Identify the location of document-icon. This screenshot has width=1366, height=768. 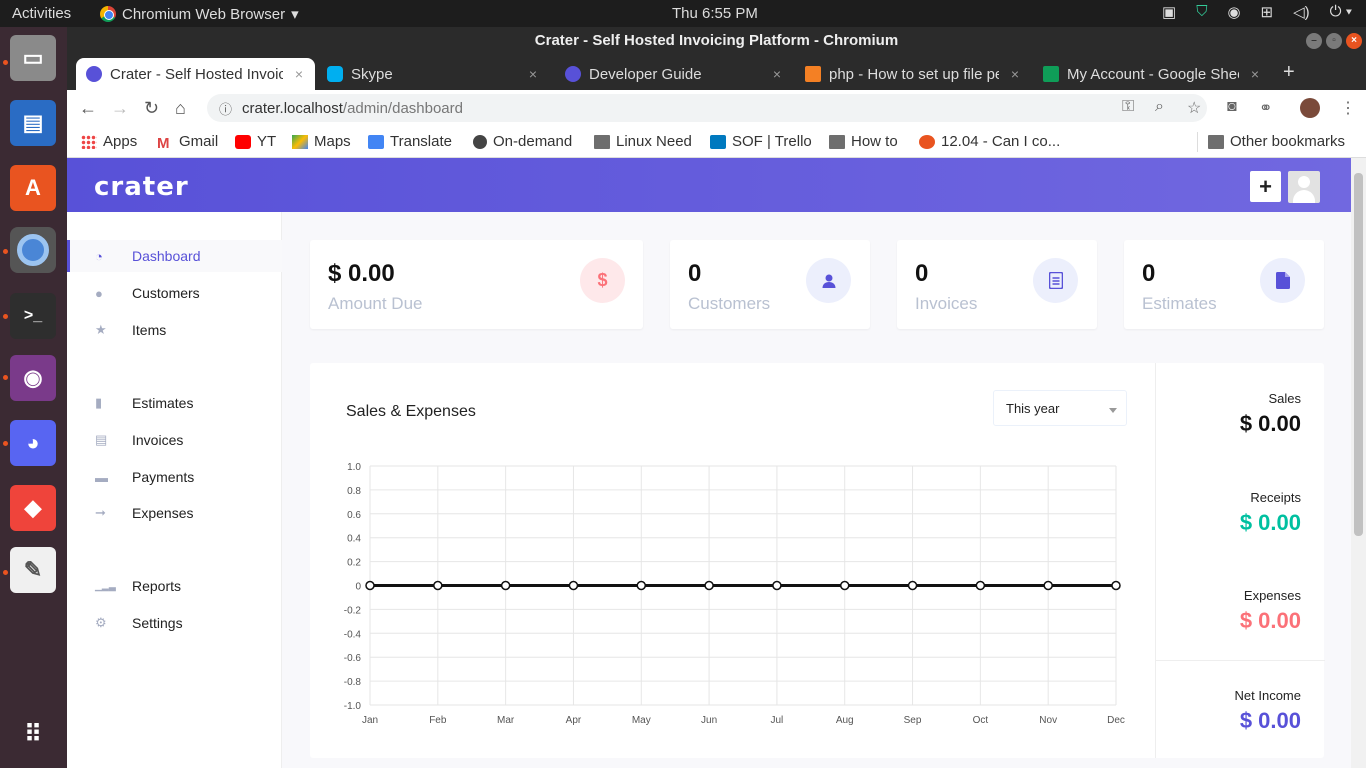
(1282, 280).